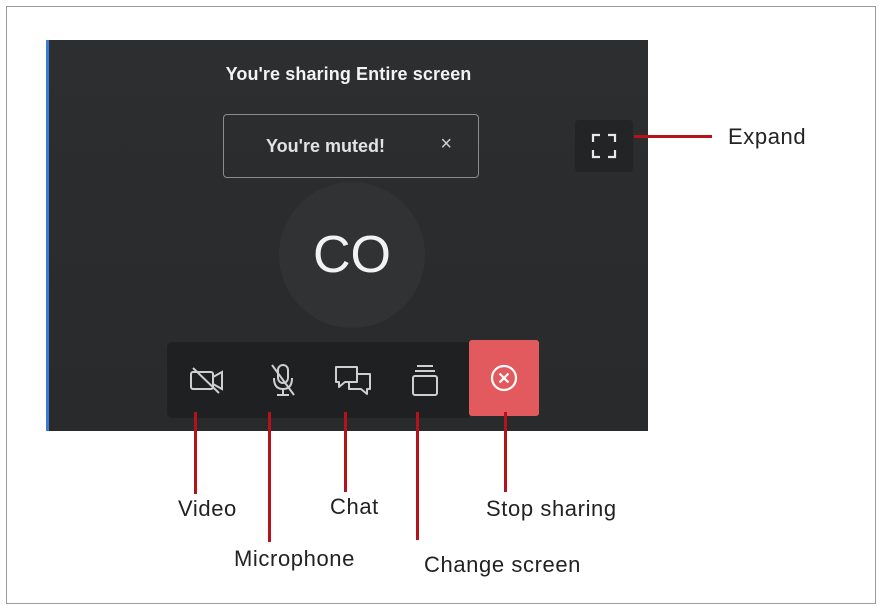 The image size is (879, 606). I want to click on change-screen-button, so click(425, 380).